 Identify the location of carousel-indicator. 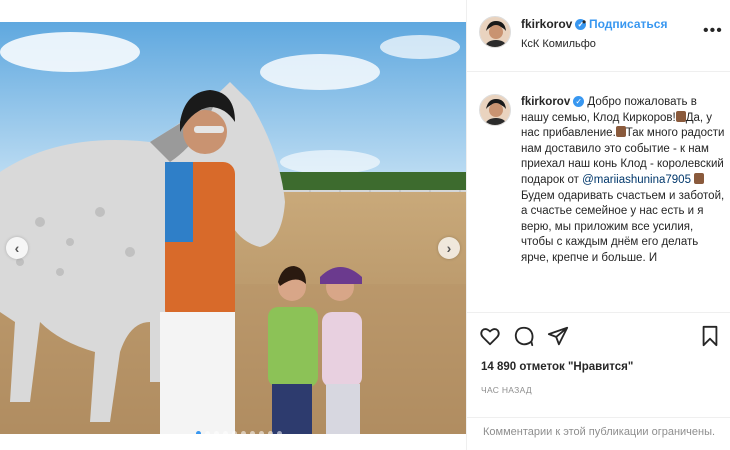
(239, 432).